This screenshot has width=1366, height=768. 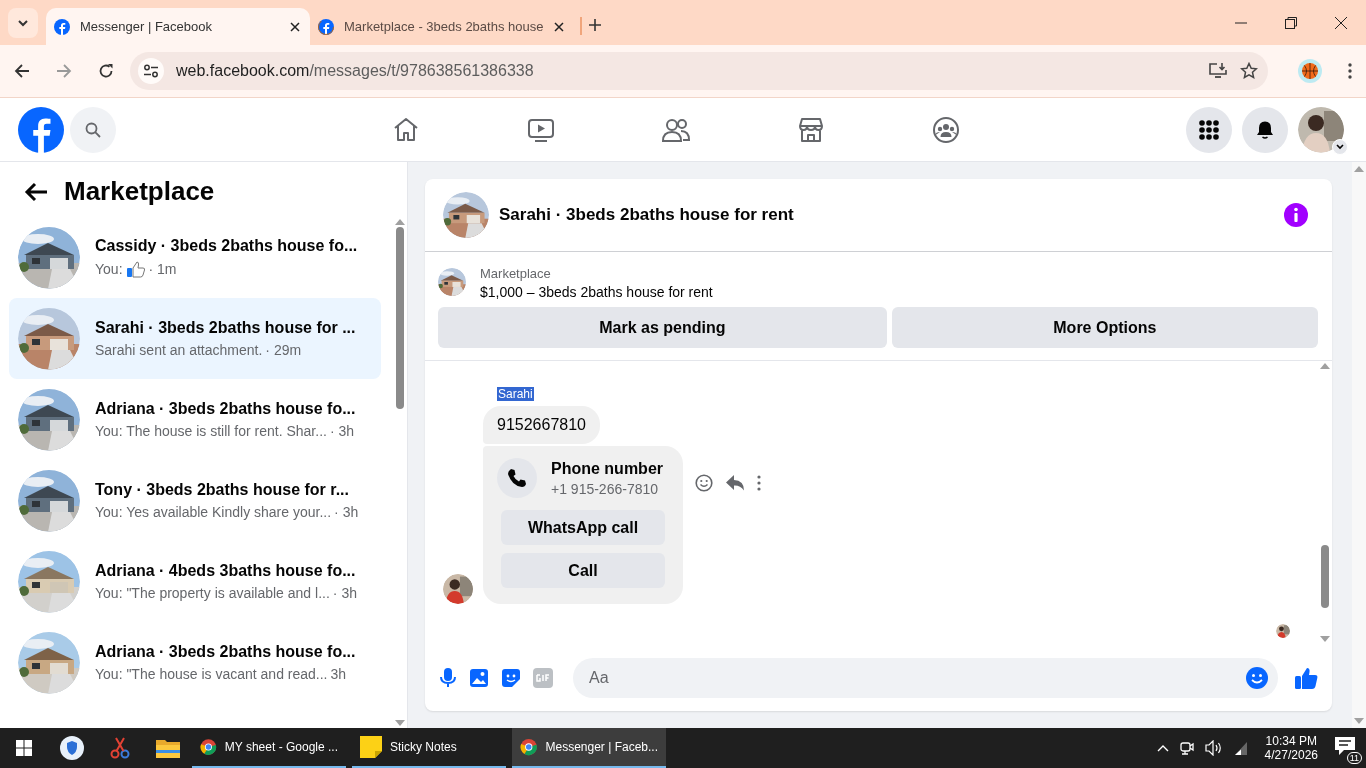 What do you see at coordinates (195, 662) in the screenshot?
I see `conversation-item: Adriana · 3beds 2baths house fo... You: "The house is vacant and read... 3h` at bounding box center [195, 662].